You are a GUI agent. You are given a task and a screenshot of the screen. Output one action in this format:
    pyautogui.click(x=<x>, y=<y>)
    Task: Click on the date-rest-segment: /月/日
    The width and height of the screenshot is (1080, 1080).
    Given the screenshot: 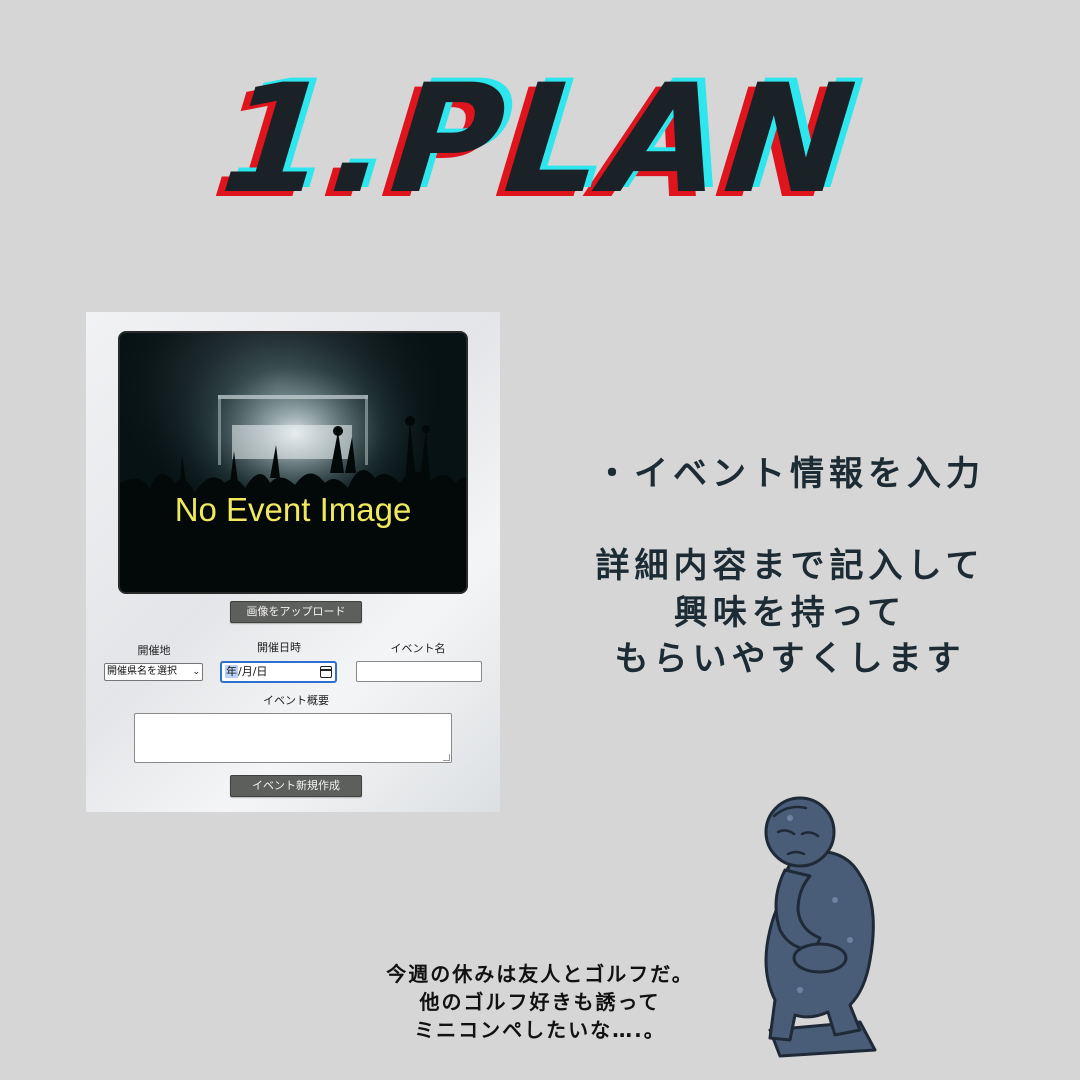 What is the action you would take?
    pyautogui.click(x=252, y=671)
    